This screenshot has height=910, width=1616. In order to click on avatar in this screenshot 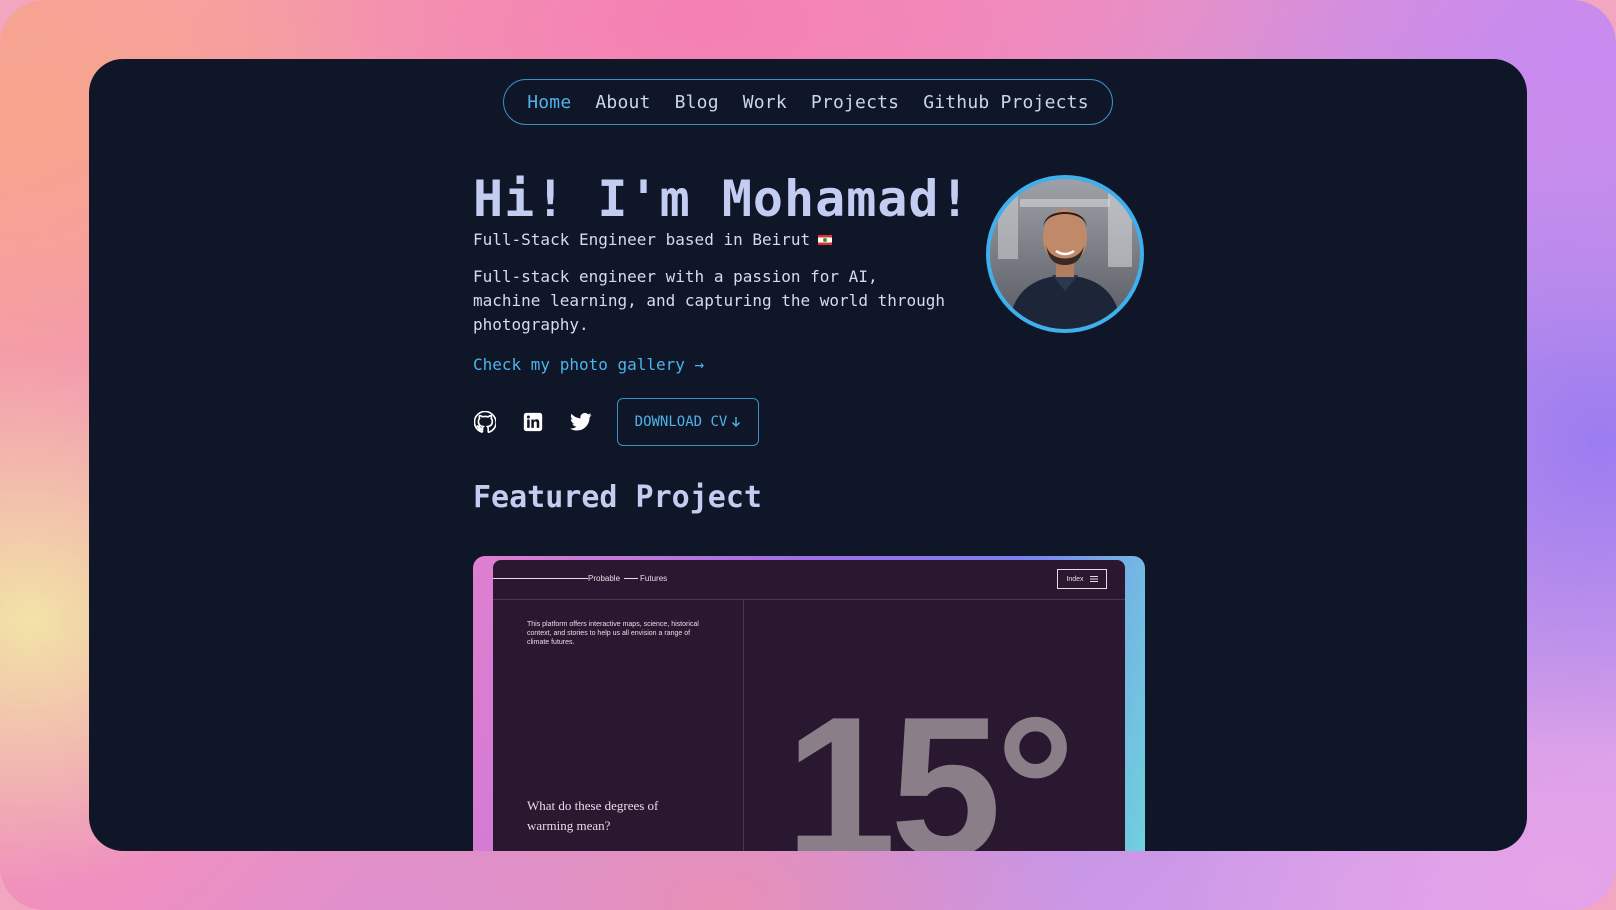, I will do `click(1065, 254)`.